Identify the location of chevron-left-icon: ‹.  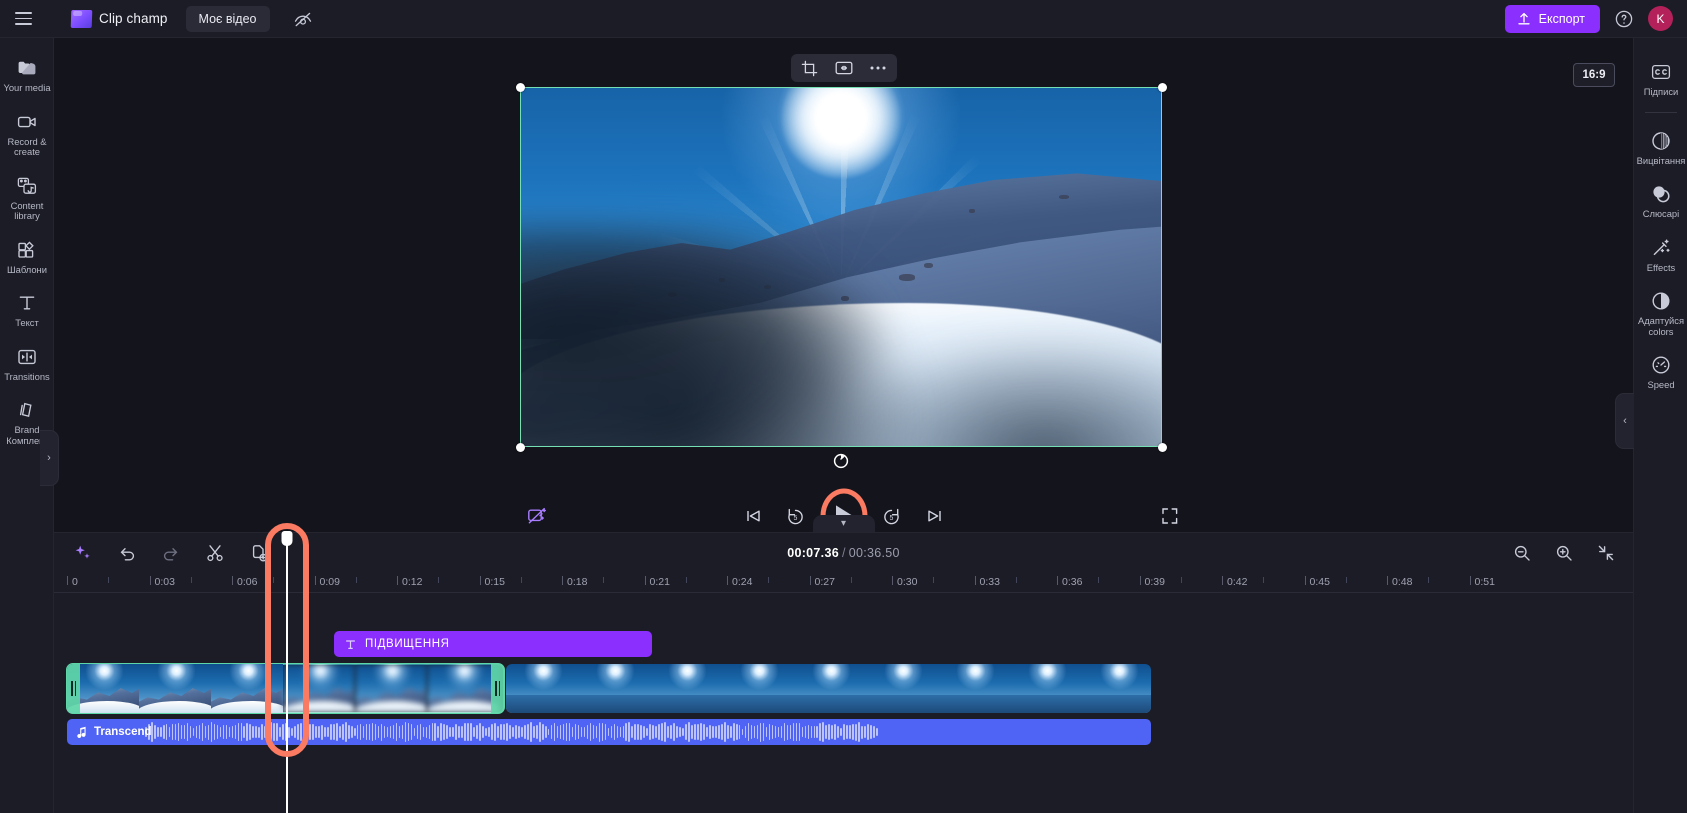
(1624, 421).